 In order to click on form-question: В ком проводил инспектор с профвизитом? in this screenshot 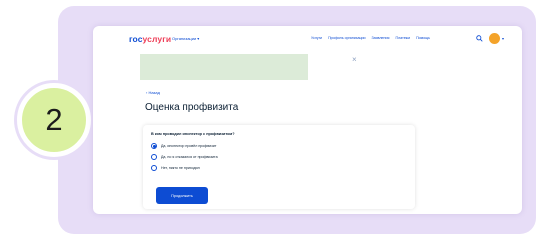, I will do `click(193, 134)`.